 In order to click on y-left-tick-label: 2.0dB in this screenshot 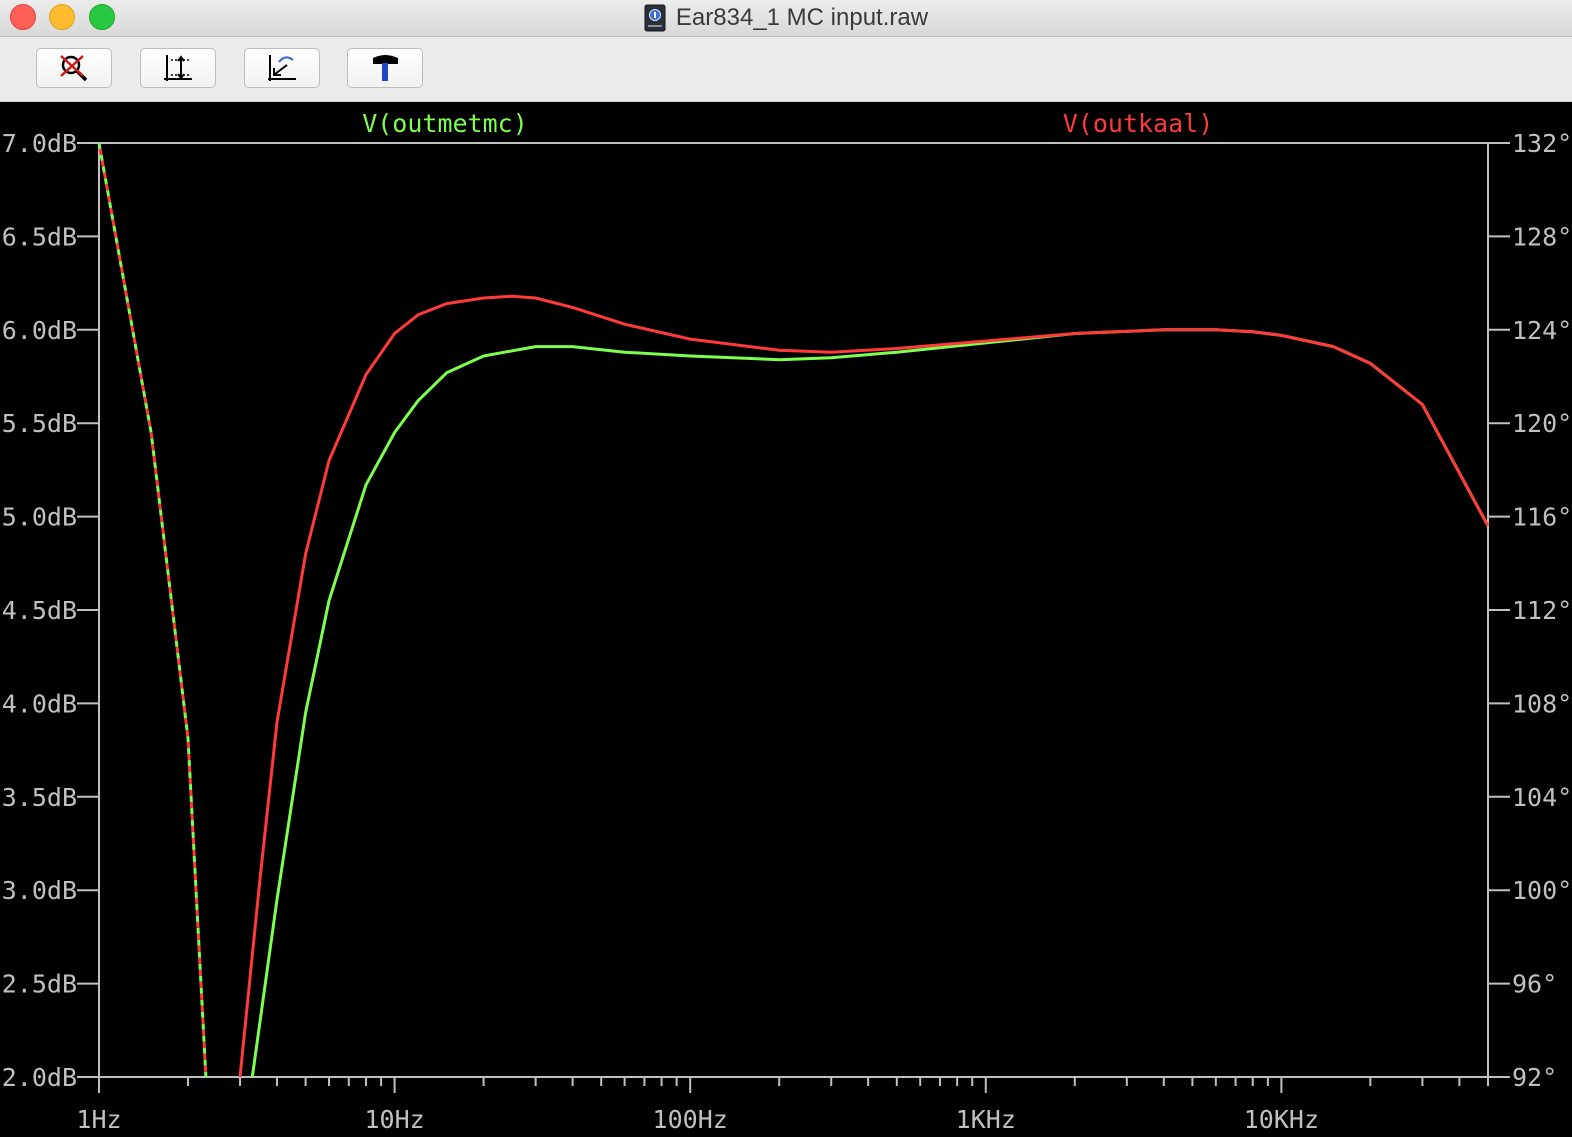, I will do `click(39, 1077)`.